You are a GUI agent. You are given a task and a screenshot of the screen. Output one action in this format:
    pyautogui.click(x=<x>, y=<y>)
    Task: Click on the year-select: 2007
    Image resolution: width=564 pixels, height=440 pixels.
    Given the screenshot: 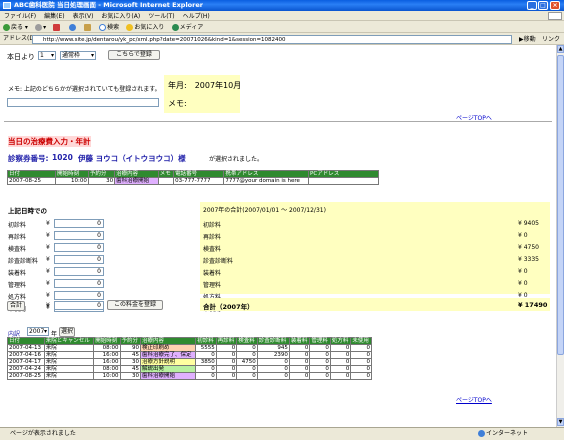 What is the action you would take?
    pyautogui.click(x=38, y=331)
    